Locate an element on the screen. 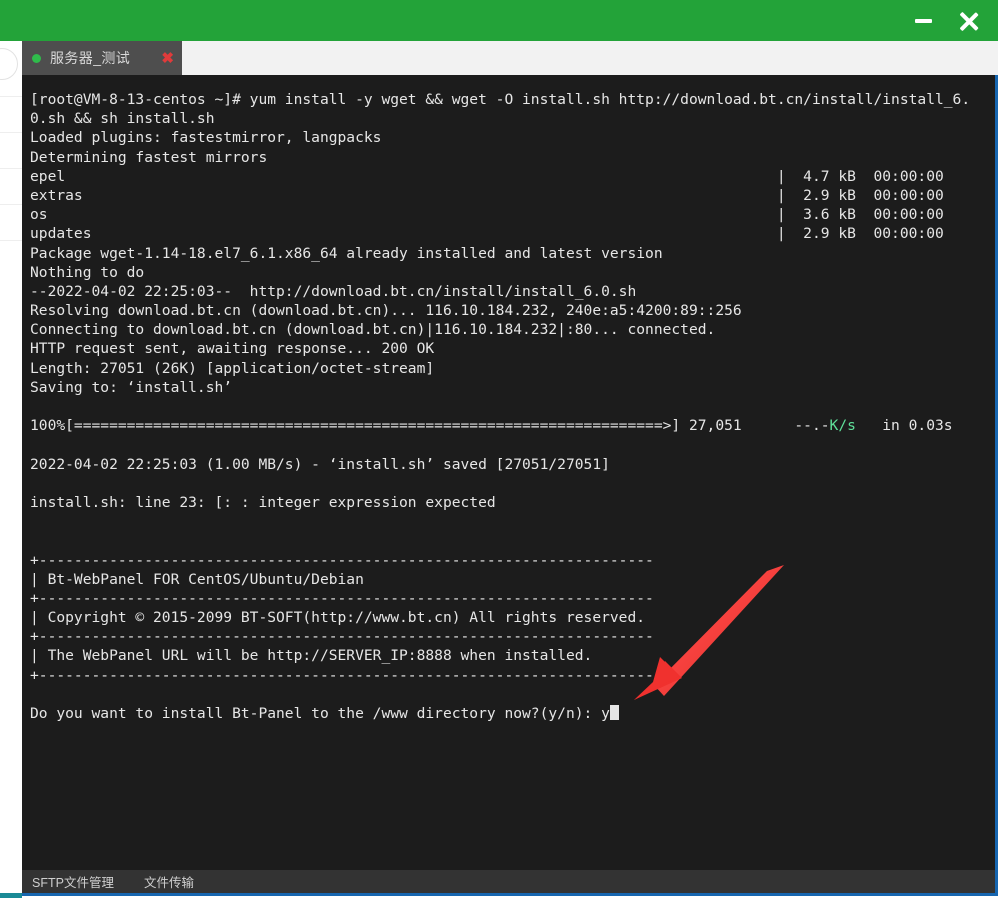 The height and width of the screenshot is (898, 998). minimize-icon is located at coordinates (923, 20).